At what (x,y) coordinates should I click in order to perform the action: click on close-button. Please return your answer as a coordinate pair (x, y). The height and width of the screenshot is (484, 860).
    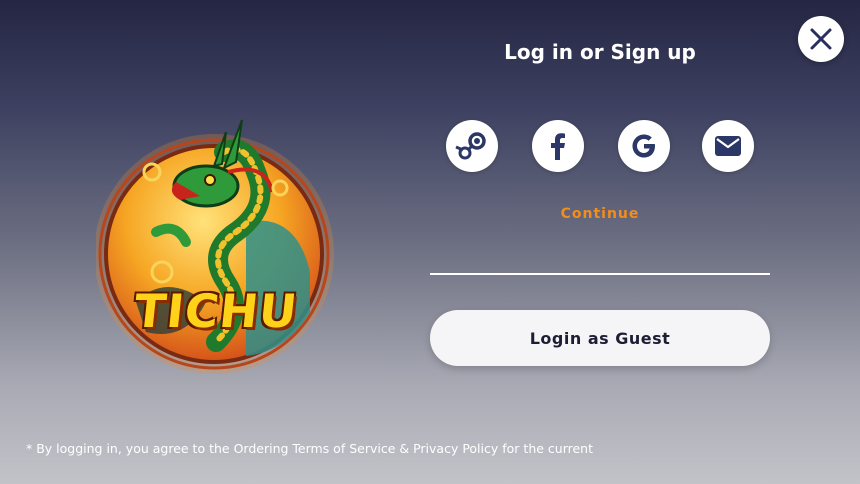
    Looking at the image, I should click on (821, 39).